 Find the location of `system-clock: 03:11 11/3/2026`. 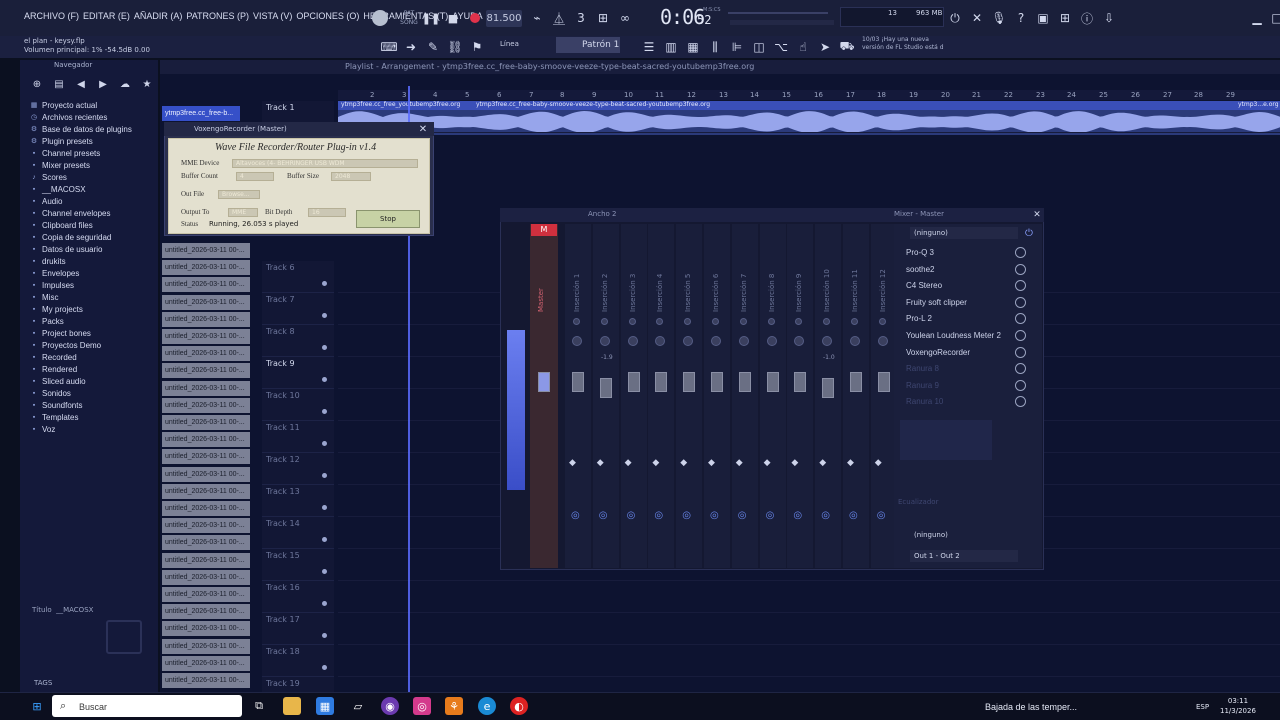

system-clock: 03:11 11/3/2026 is located at coordinates (1238, 706).